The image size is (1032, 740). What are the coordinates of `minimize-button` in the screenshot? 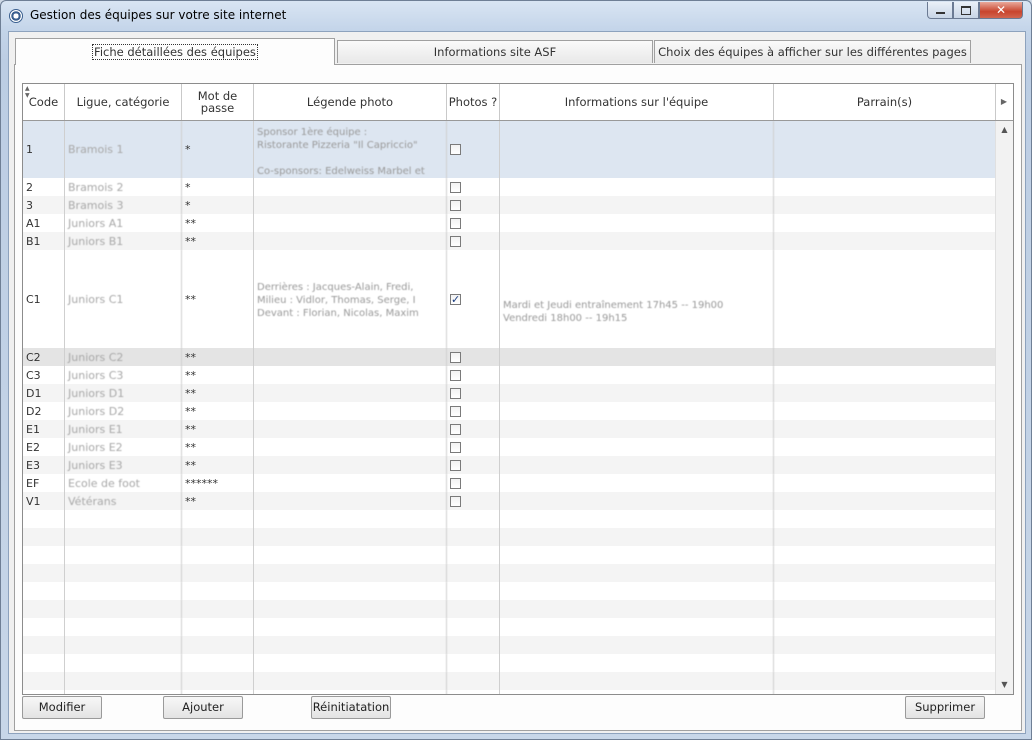 It's located at (940, 10).